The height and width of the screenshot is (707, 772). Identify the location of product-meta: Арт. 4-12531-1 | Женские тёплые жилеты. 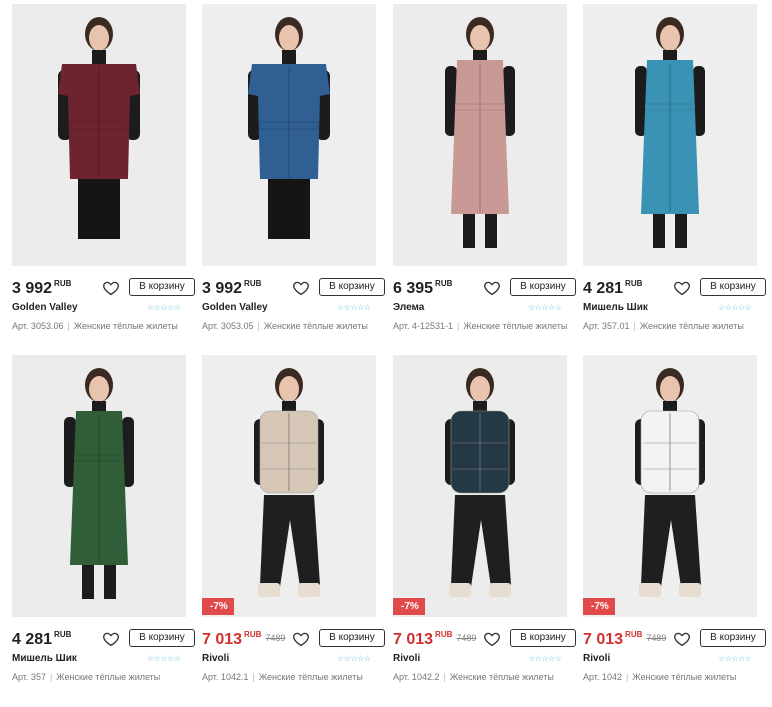
(480, 326).